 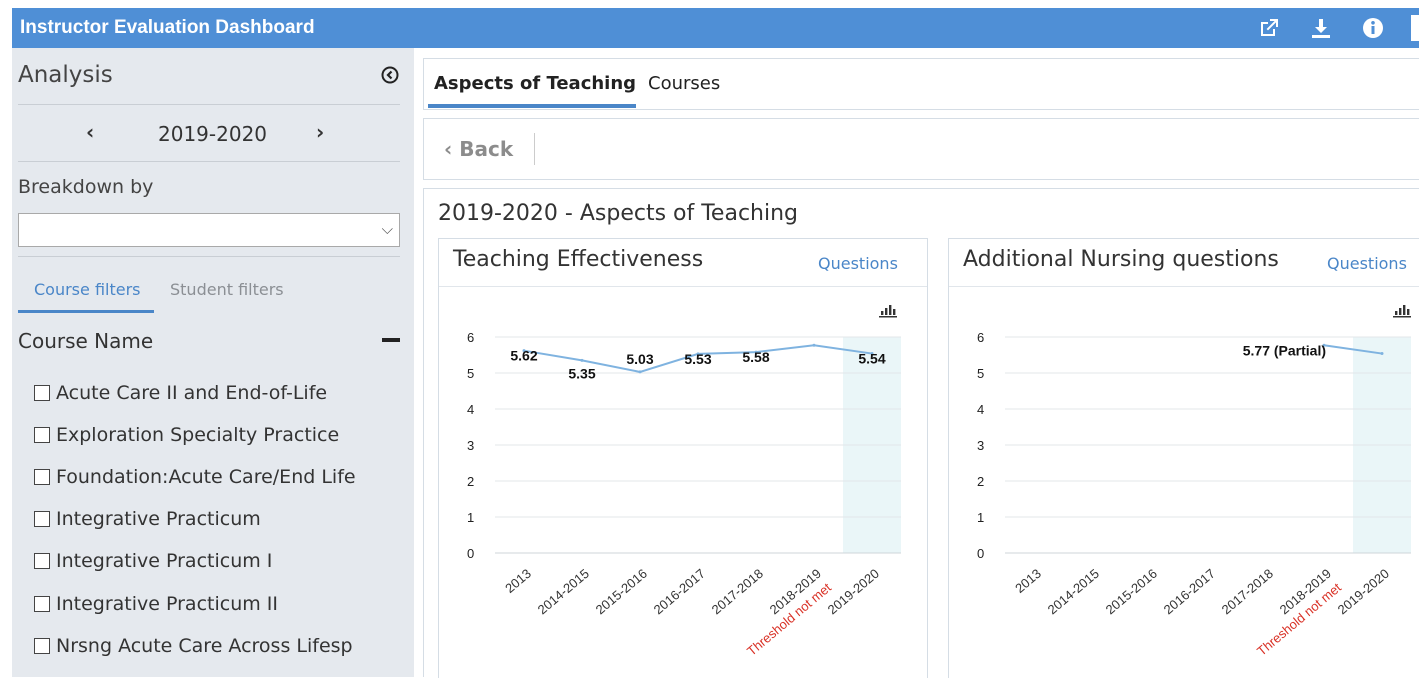 I want to click on breakdown-select: ⌵, so click(x=209, y=230).